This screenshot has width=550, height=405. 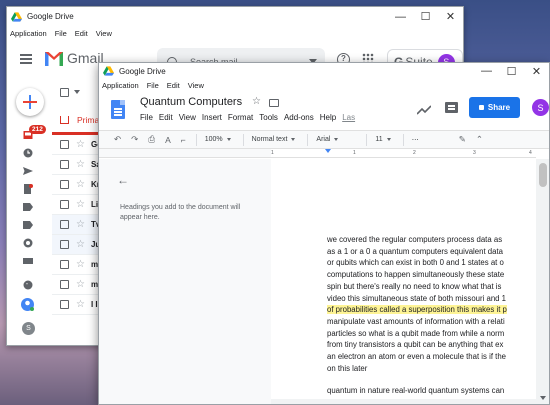 What do you see at coordinates (16, 16) in the screenshot?
I see `google-drive-icon` at bounding box center [16, 16].